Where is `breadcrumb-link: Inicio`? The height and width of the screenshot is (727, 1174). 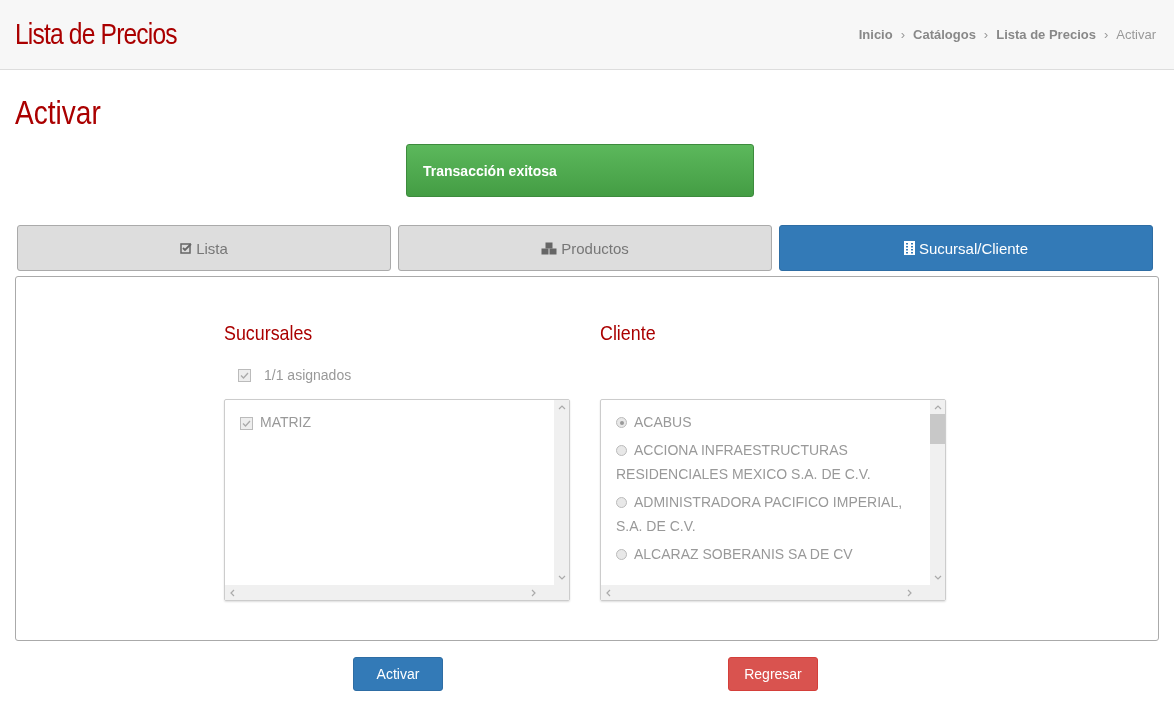
breadcrumb-link: Inicio is located at coordinates (875, 34).